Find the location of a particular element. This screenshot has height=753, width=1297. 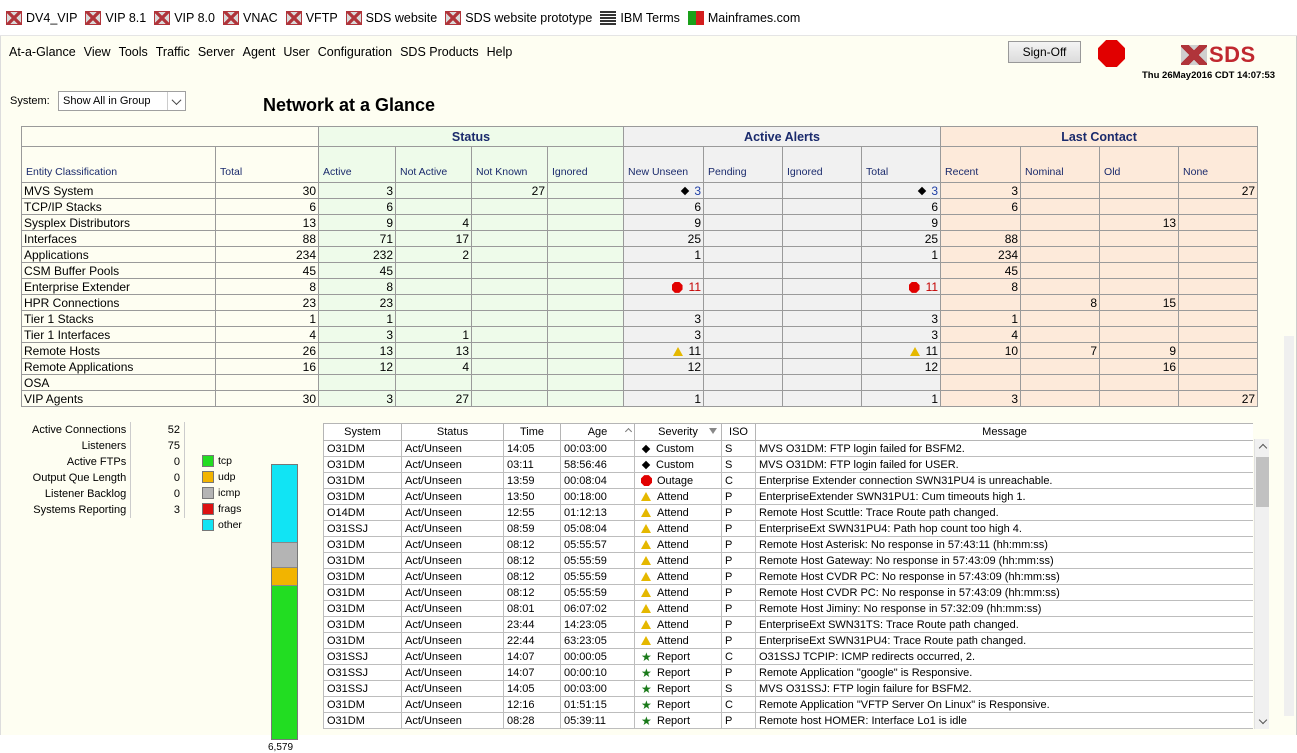

alert-message: MVS O31DM: FTP login failed for BSFM2. is located at coordinates (1004, 448).